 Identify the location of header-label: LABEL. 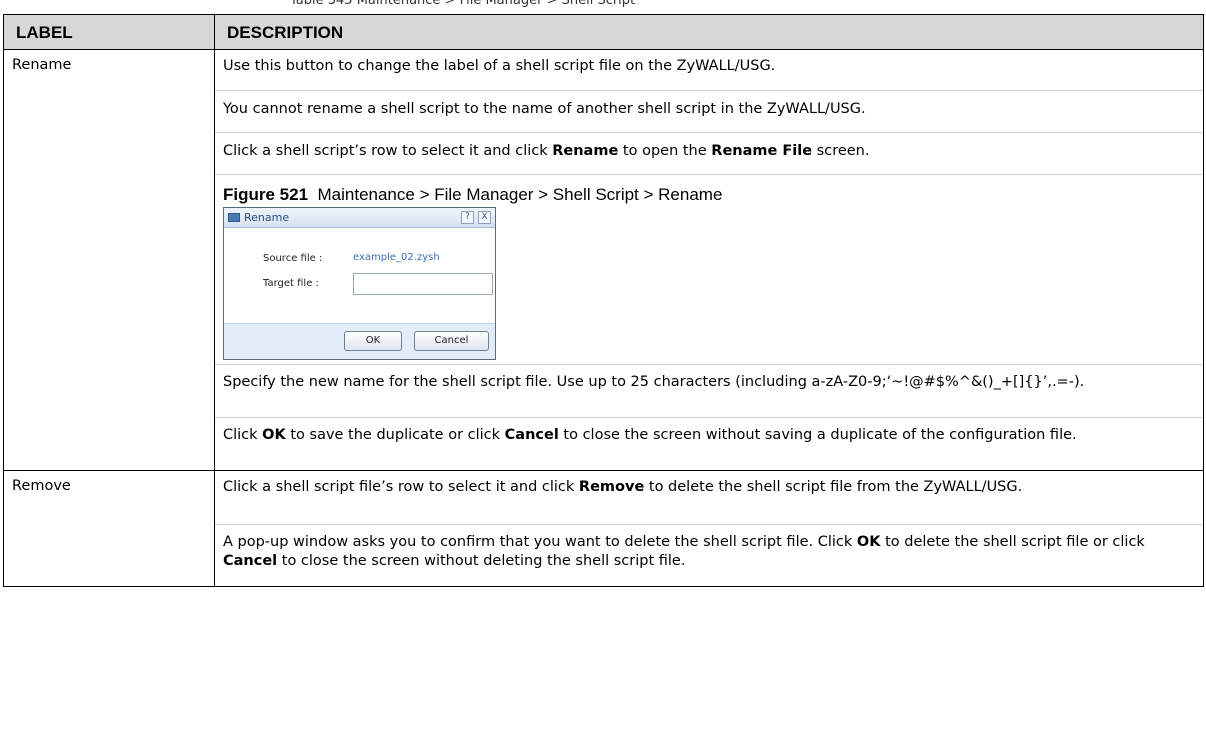
(109, 32).